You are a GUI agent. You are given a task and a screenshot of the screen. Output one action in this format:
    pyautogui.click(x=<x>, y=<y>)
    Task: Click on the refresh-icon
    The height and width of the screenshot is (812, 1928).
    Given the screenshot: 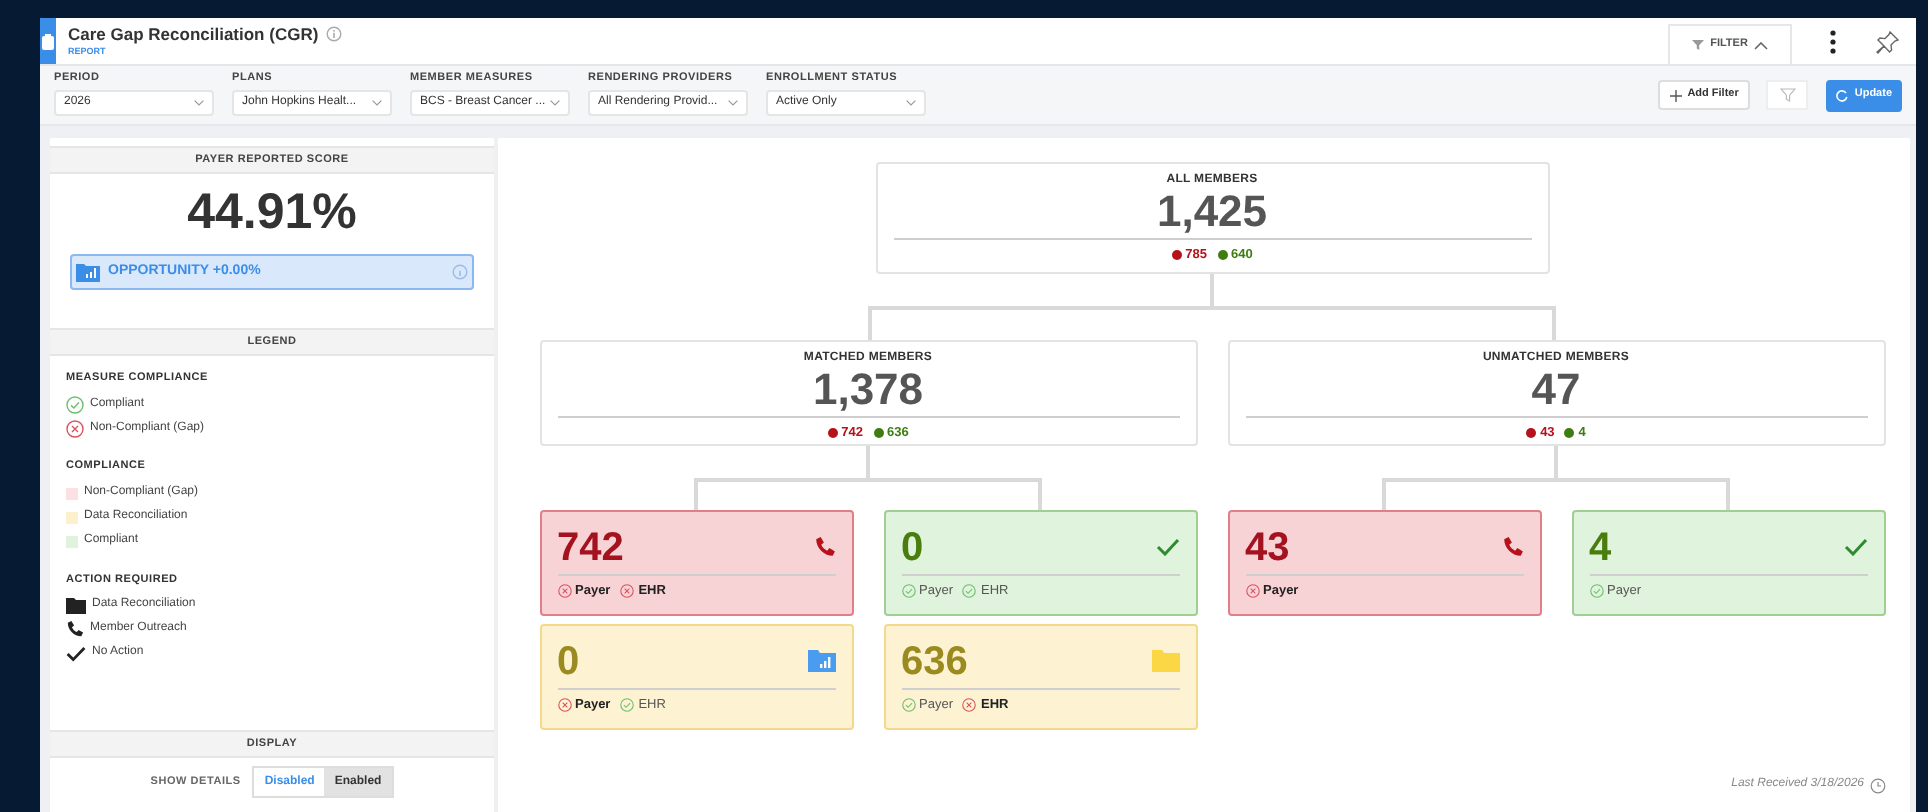 What is the action you would take?
    pyautogui.click(x=1842, y=95)
    